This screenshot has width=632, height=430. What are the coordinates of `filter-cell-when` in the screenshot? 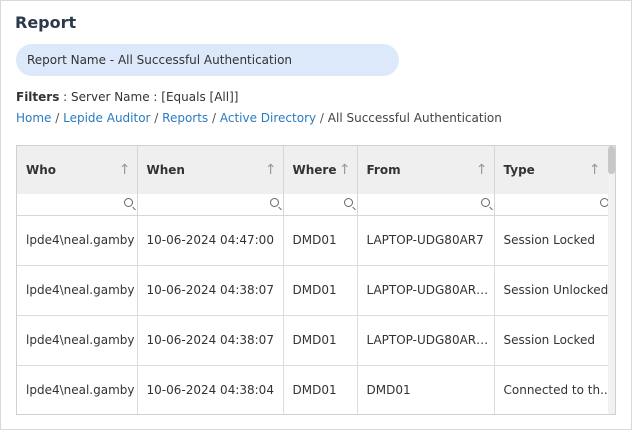 It's located at (210, 205).